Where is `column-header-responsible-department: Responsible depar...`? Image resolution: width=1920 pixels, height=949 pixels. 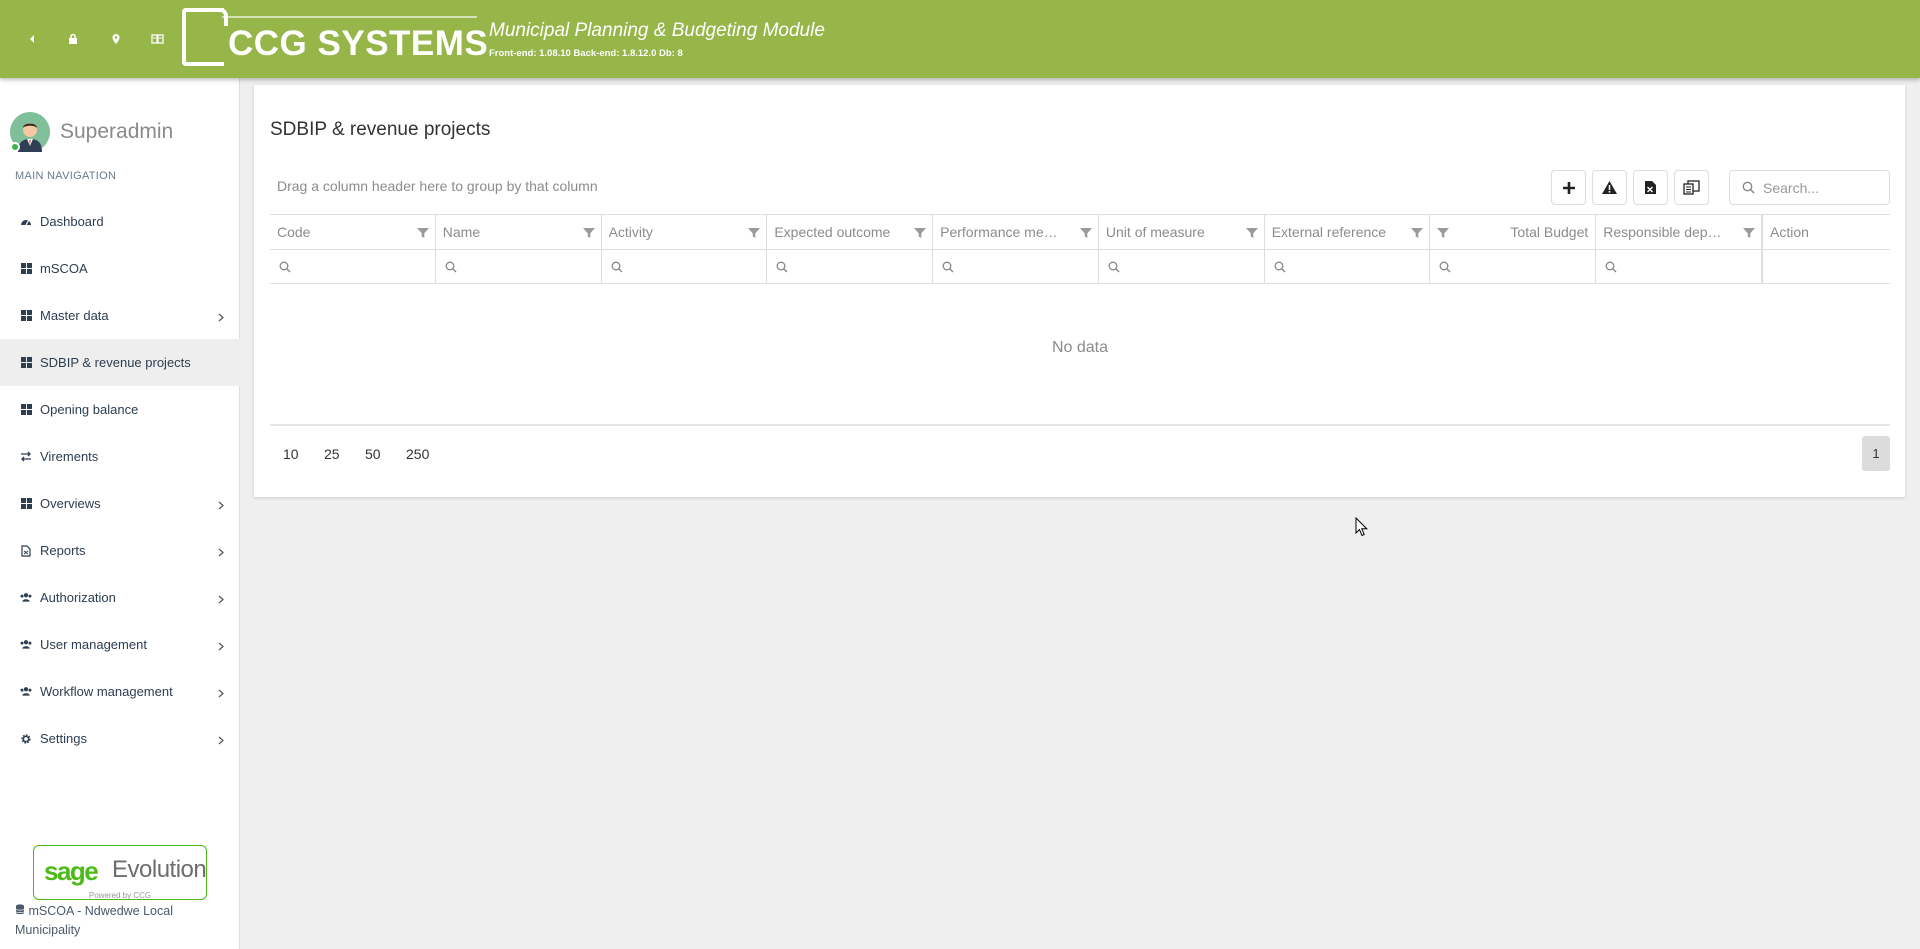 column-header-responsible-department: Responsible depar... is located at coordinates (1679, 232).